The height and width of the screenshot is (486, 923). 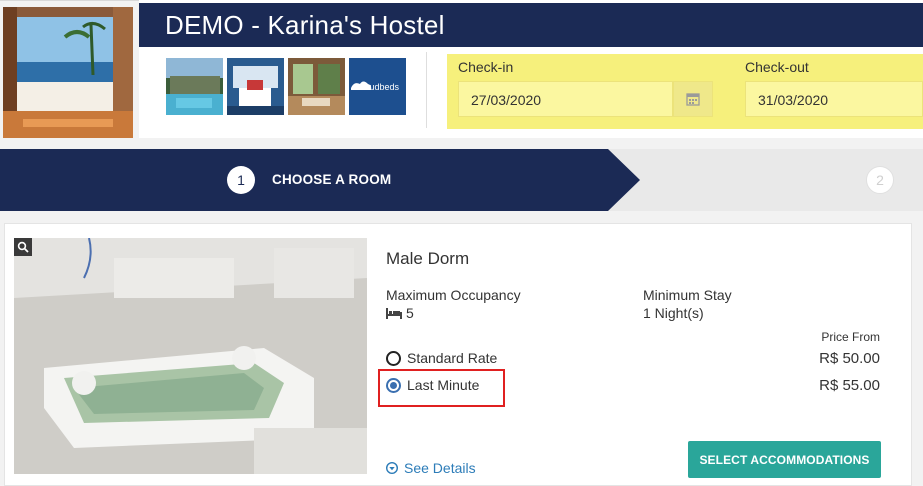 I want to click on step-1-label: CHOOSE A ROOM, so click(x=331, y=179).